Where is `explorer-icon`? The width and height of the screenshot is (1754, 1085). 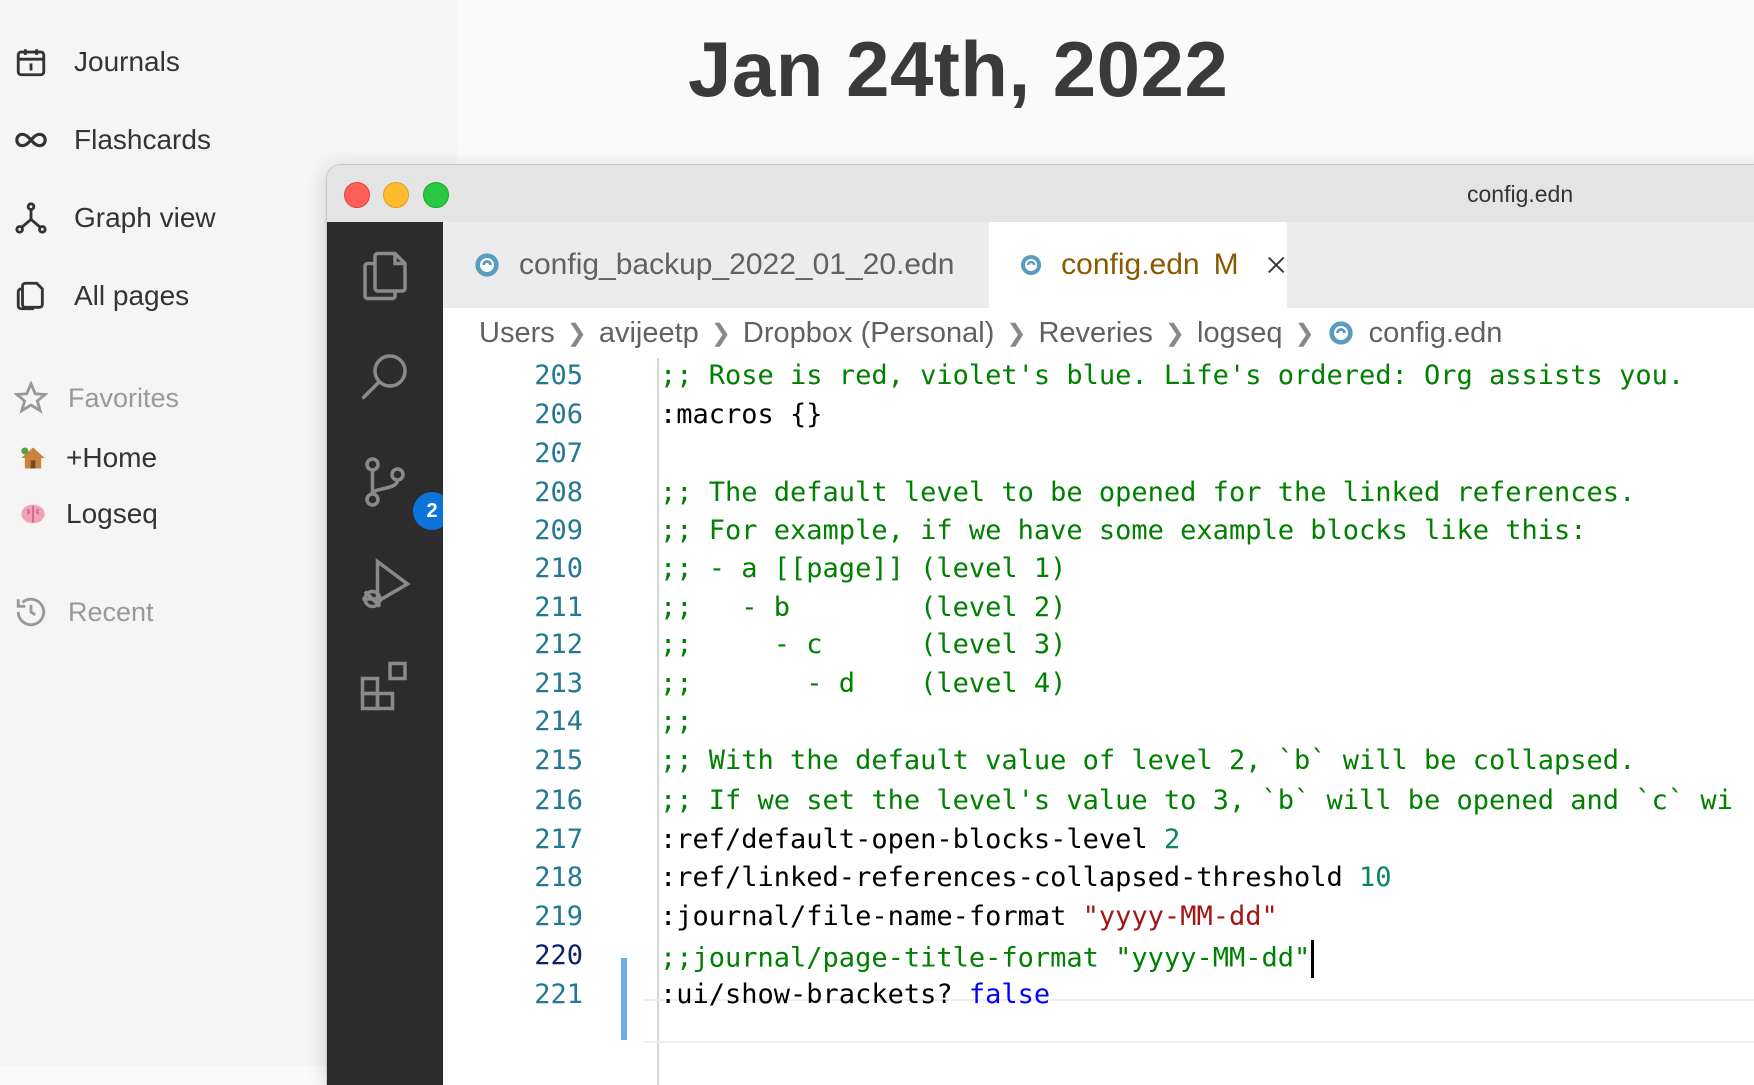
explorer-icon is located at coordinates (385, 276).